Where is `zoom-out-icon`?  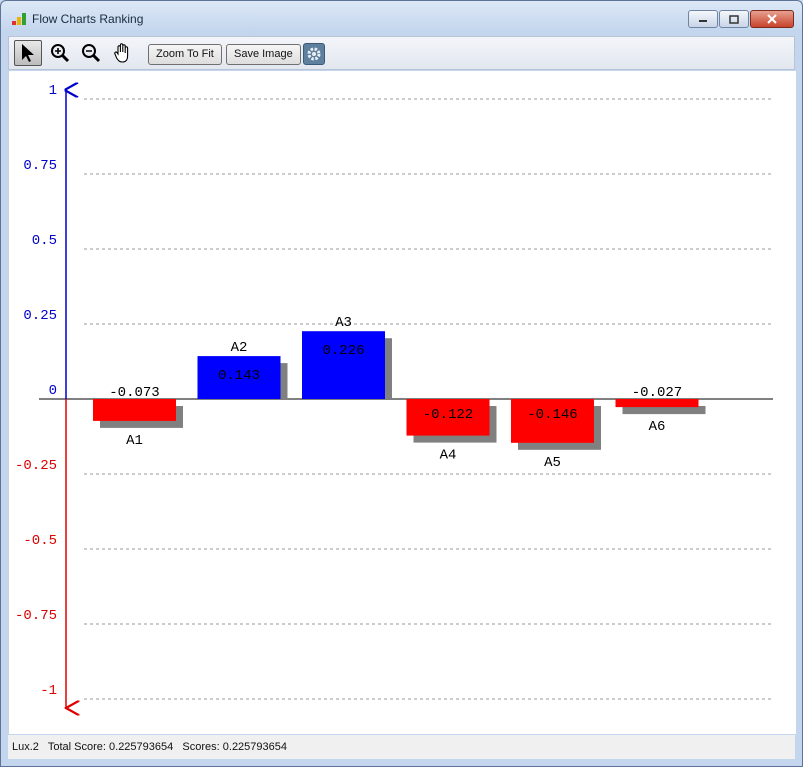
zoom-out-icon is located at coordinates (91, 53).